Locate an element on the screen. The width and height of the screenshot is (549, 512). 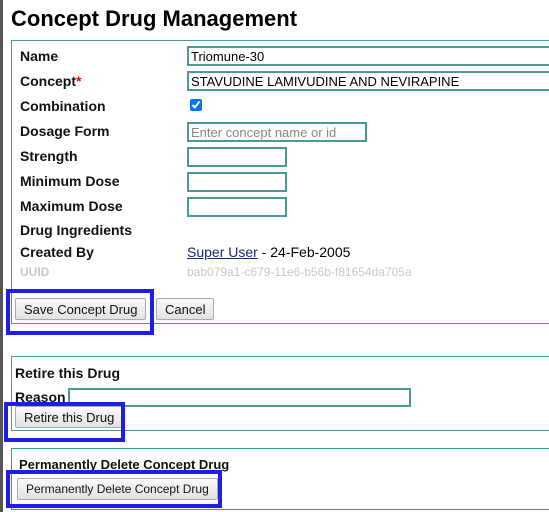
combination-label: Combination is located at coordinates (63, 106).